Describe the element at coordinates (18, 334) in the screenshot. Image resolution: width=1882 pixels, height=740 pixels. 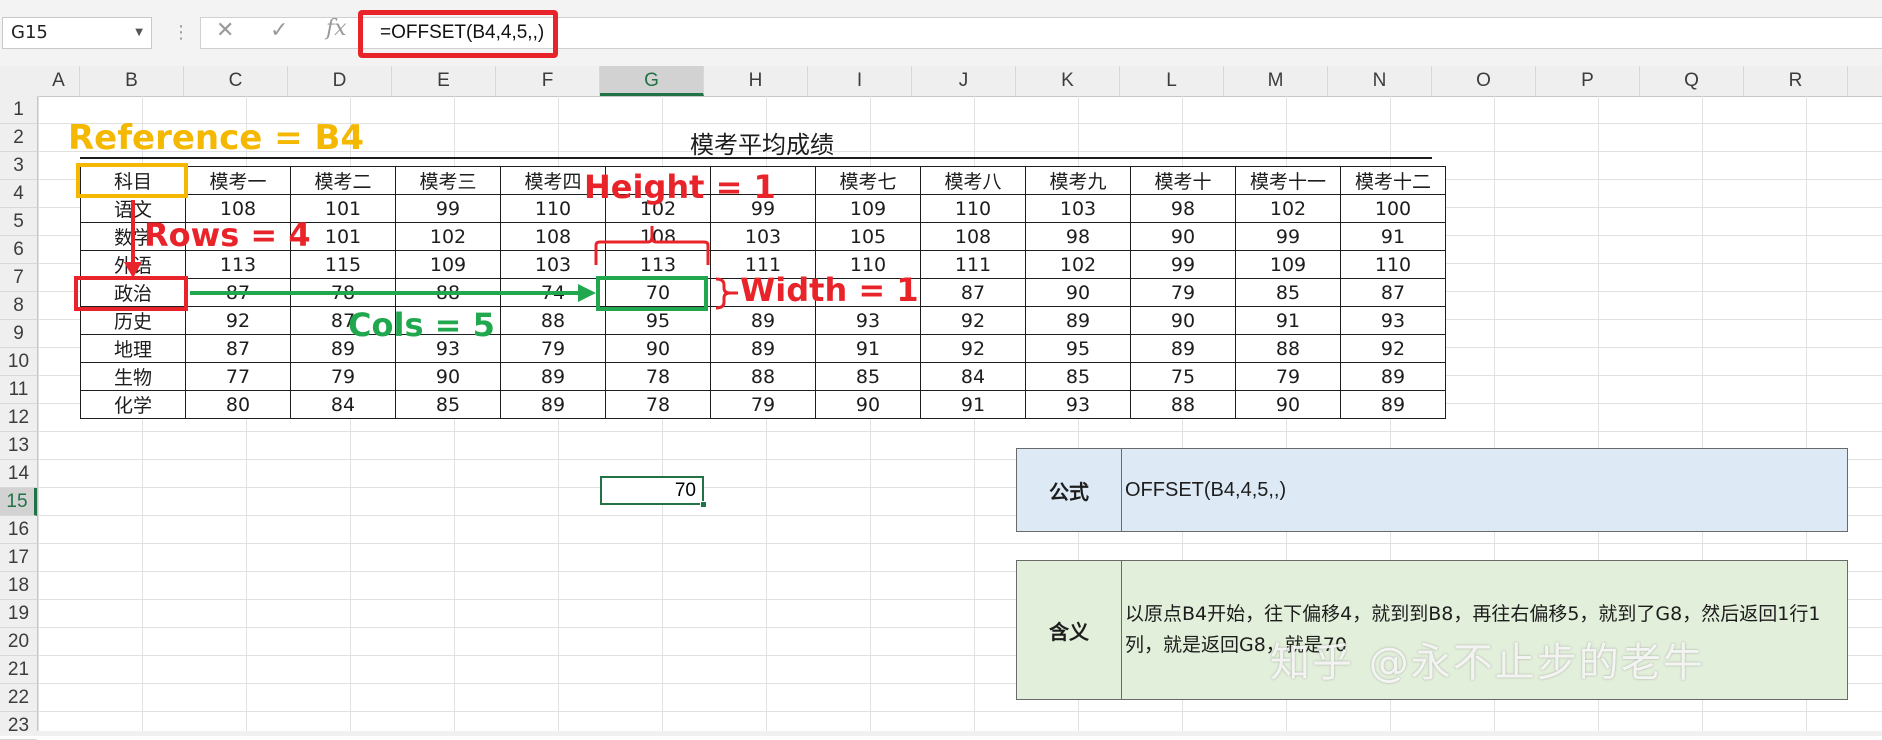
I see `row-header-9: 9` at that location.